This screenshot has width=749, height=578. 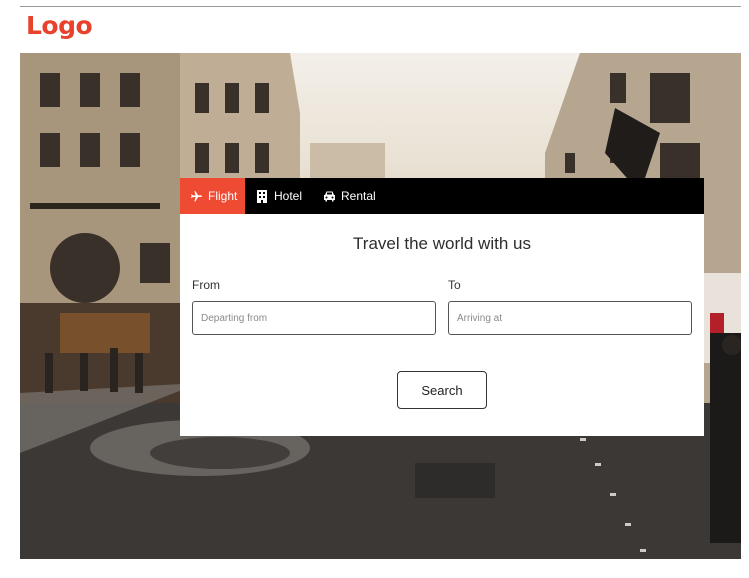 What do you see at coordinates (380, 6) in the screenshot?
I see `top-divider` at bounding box center [380, 6].